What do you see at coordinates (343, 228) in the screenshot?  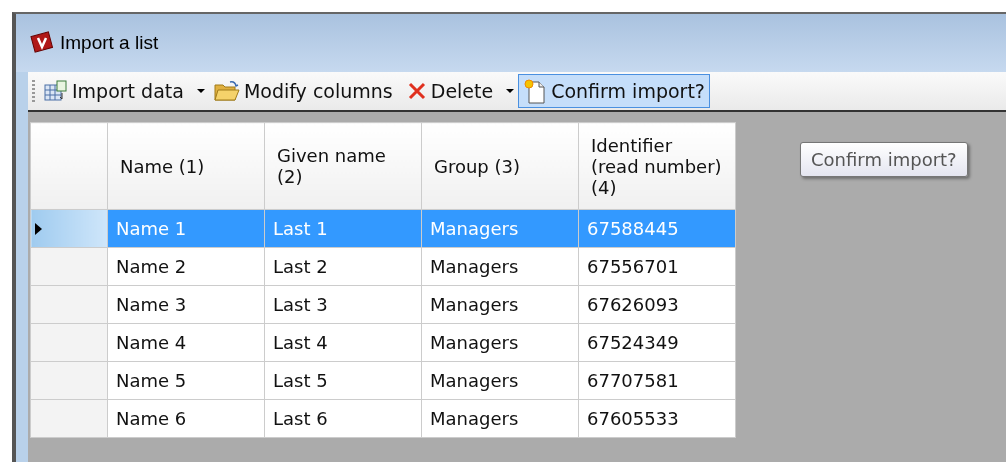 I see `table-cell: Last 1` at bounding box center [343, 228].